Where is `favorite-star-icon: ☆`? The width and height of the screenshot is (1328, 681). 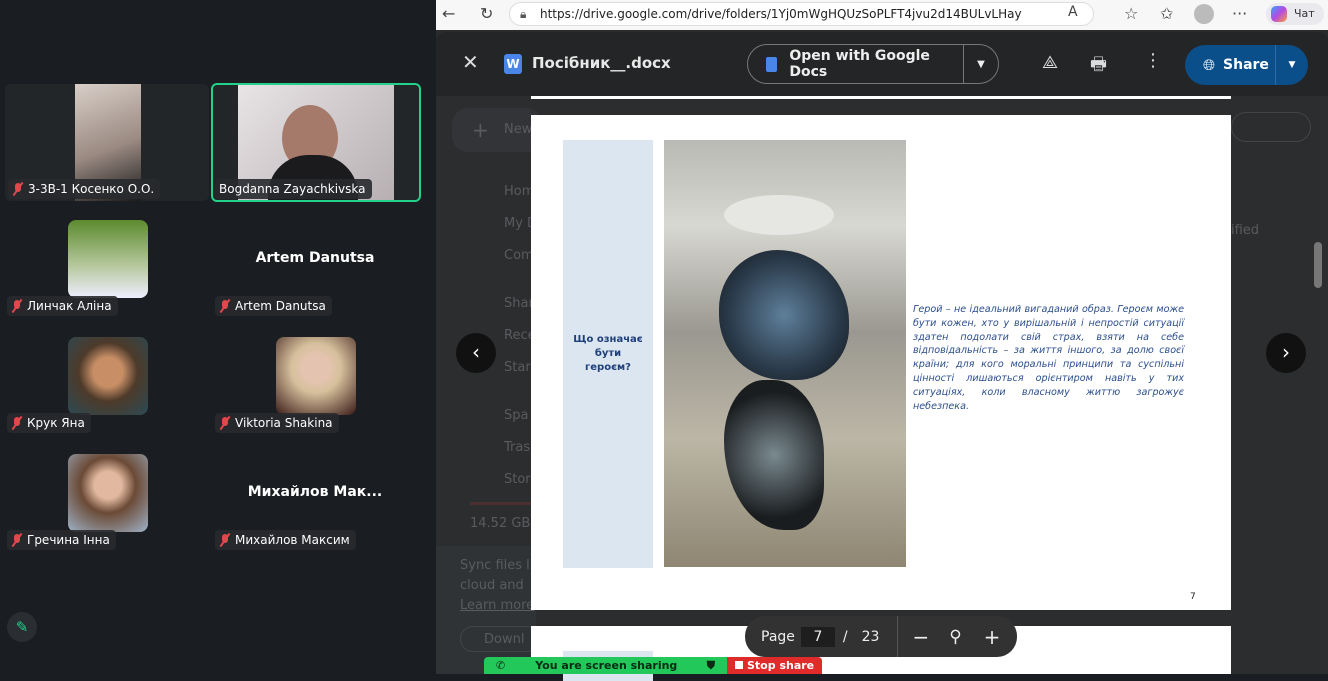
favorite-star-icon: ☆ is located at coordinates (1131, 13).